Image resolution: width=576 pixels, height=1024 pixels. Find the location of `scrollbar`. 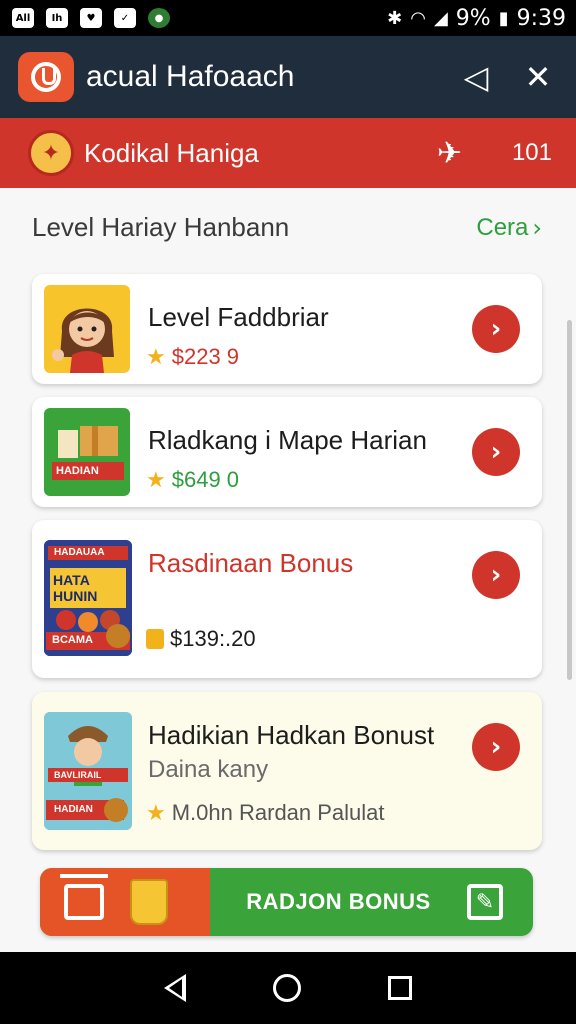

scrollbar is located at coordinates (569, 500).